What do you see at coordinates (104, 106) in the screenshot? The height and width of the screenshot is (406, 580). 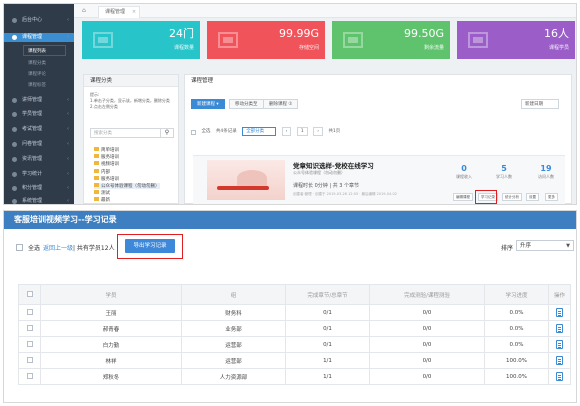 I see `category-tip-line: 2.点击左侧分类` at bounding box center [104, 106].